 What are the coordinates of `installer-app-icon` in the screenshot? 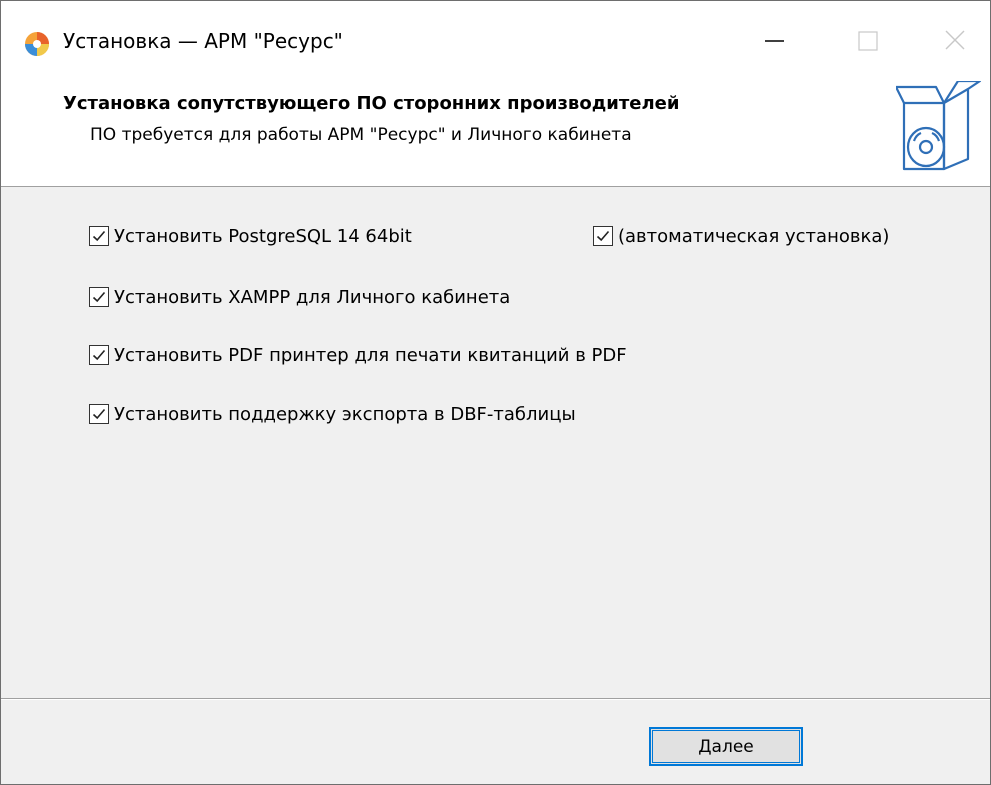 It's located at (37, 44).